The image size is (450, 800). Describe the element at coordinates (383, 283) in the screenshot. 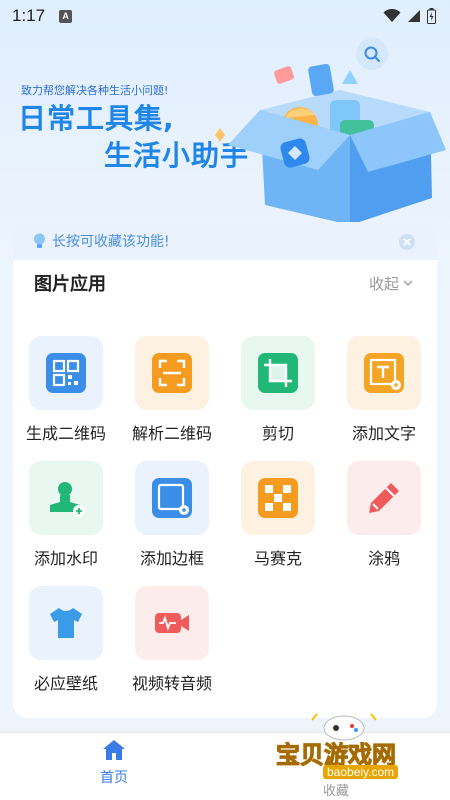

I see `collapse-label: 收起` at that location.